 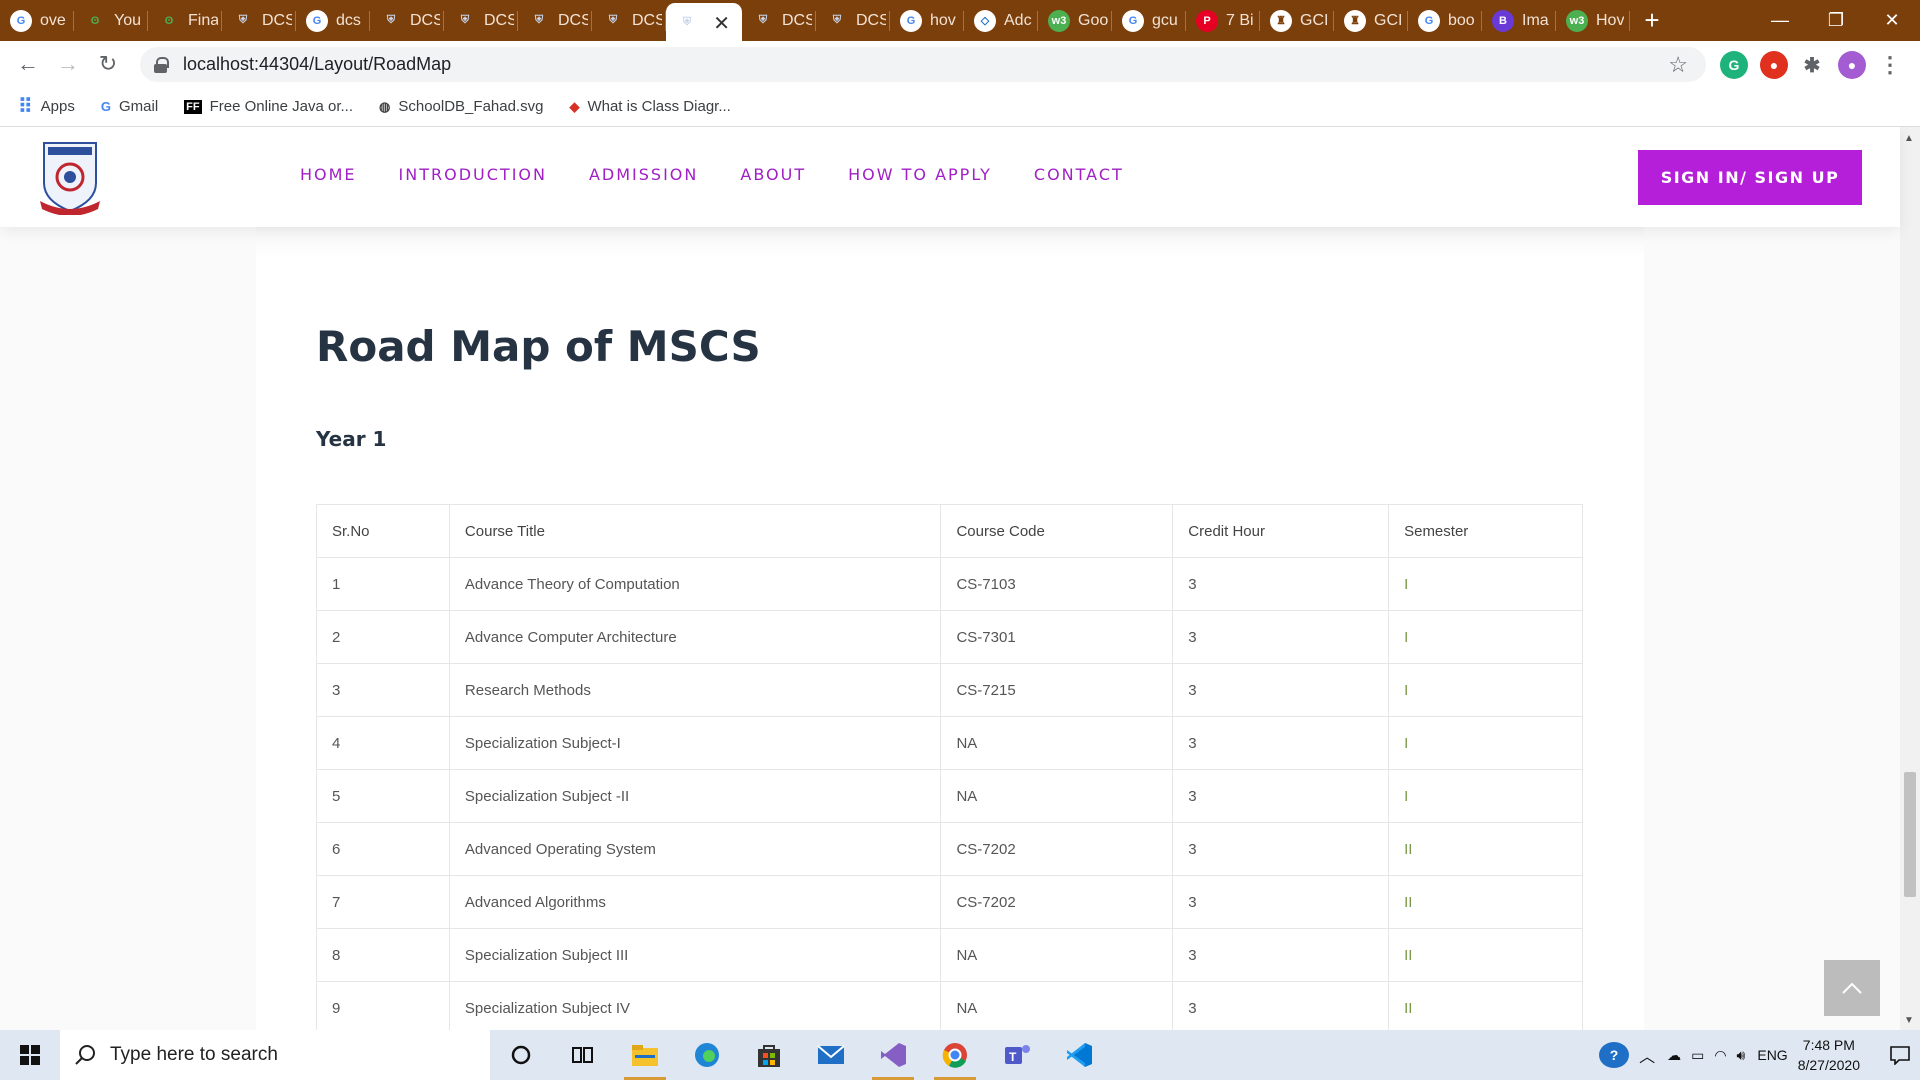 I want to click on table-cell: II, so click(x=1485, y=955).